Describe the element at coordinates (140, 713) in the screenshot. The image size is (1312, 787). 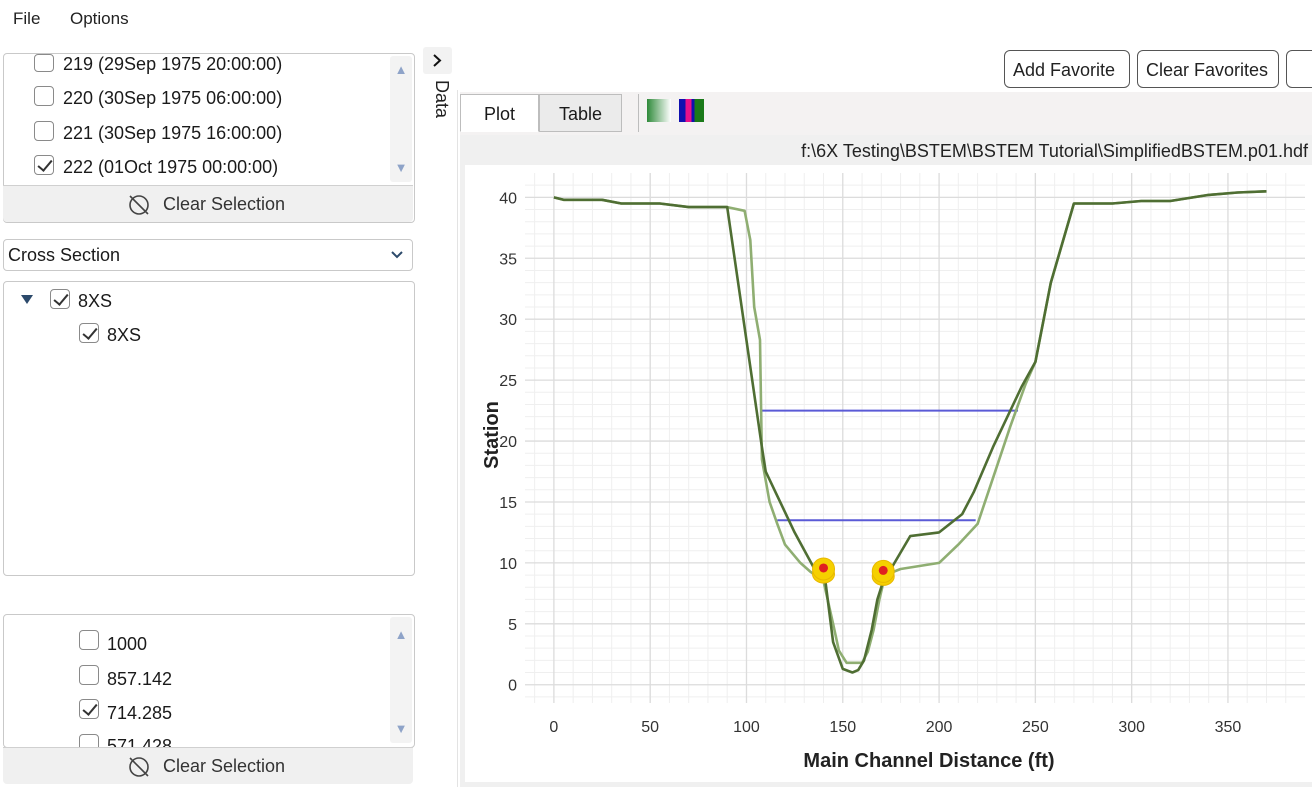
I see `station-label-714: 714.285` at that location.